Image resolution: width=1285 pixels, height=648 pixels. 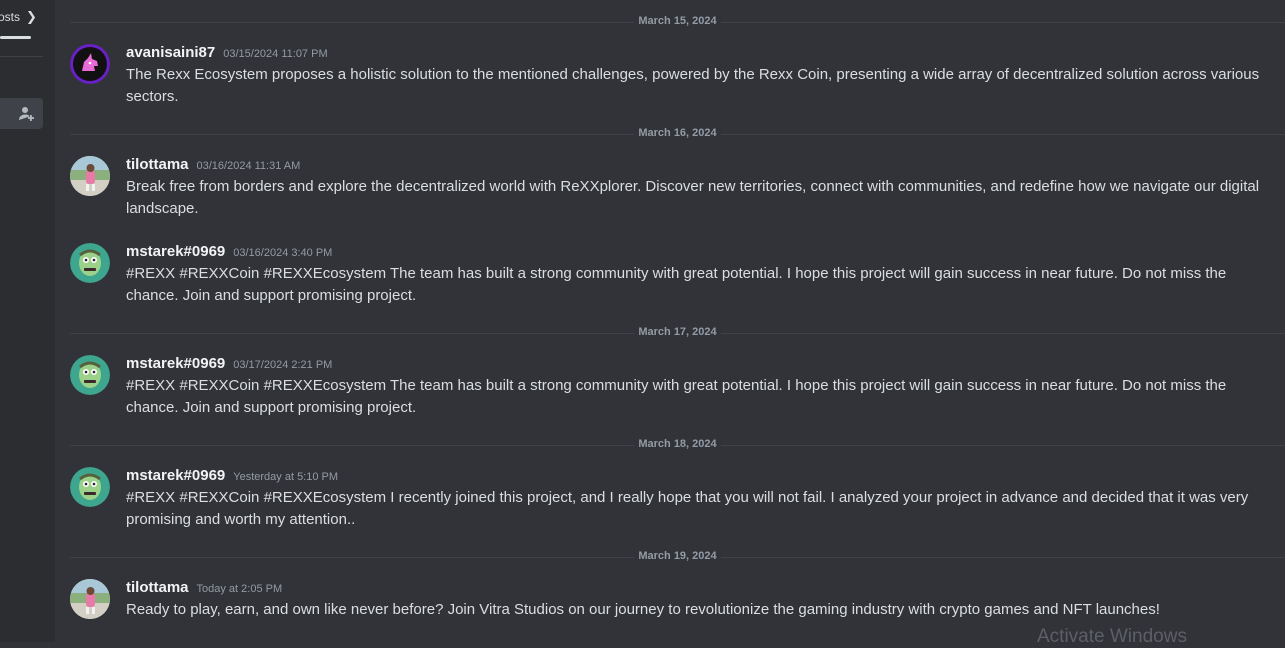 I want to click on date-divider: March 18, 2024, so click(x=677, y=445).